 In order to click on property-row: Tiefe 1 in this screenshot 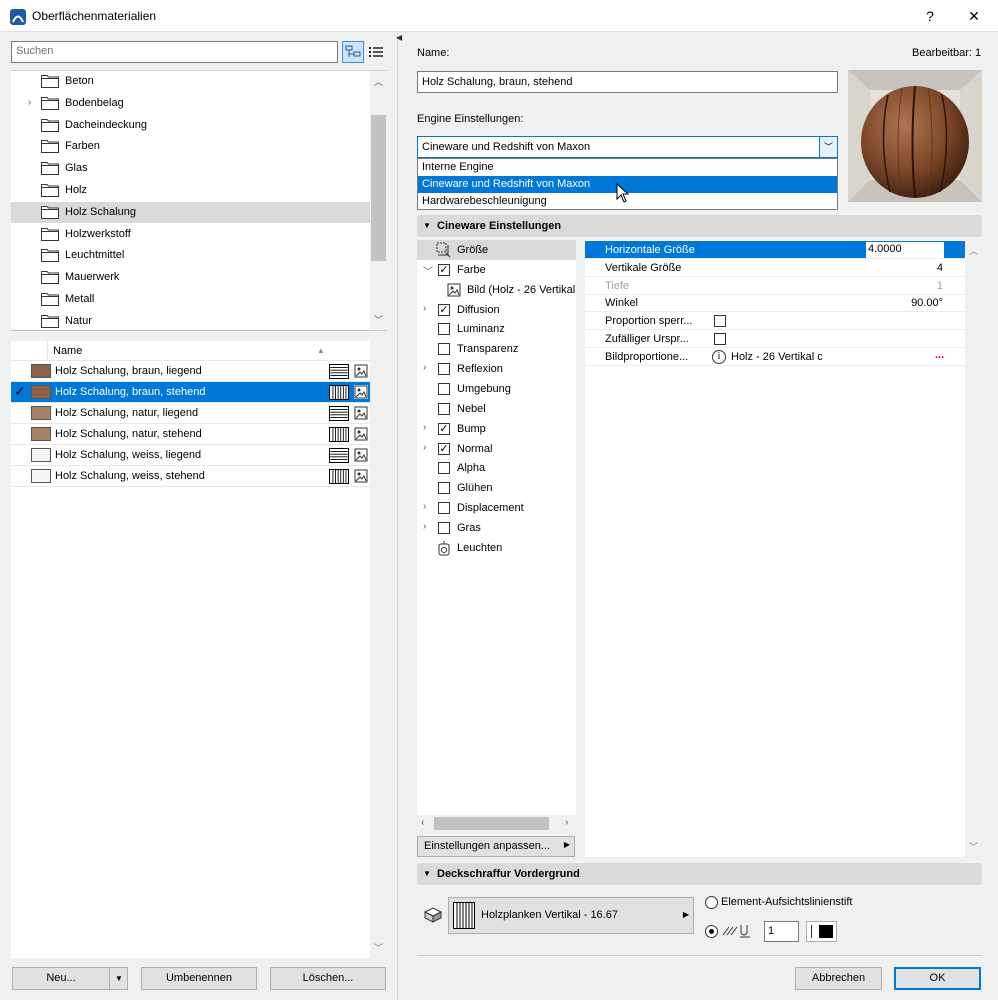, I will do `click(775, 286)`.